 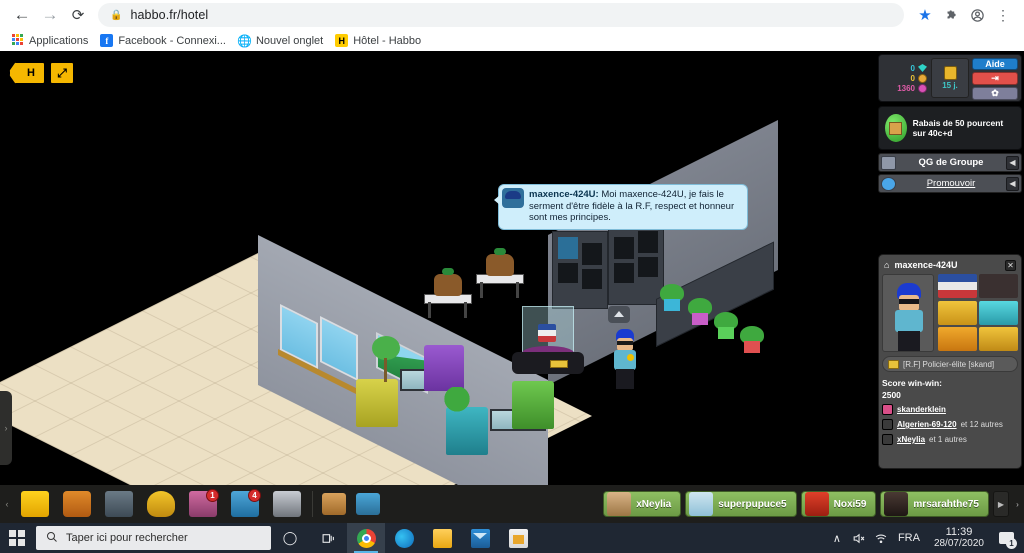 What do you see at coordinates (838, 504) in the screenshot?
I see `friend-chip: Noxi59` at bounding box center [838, 504].